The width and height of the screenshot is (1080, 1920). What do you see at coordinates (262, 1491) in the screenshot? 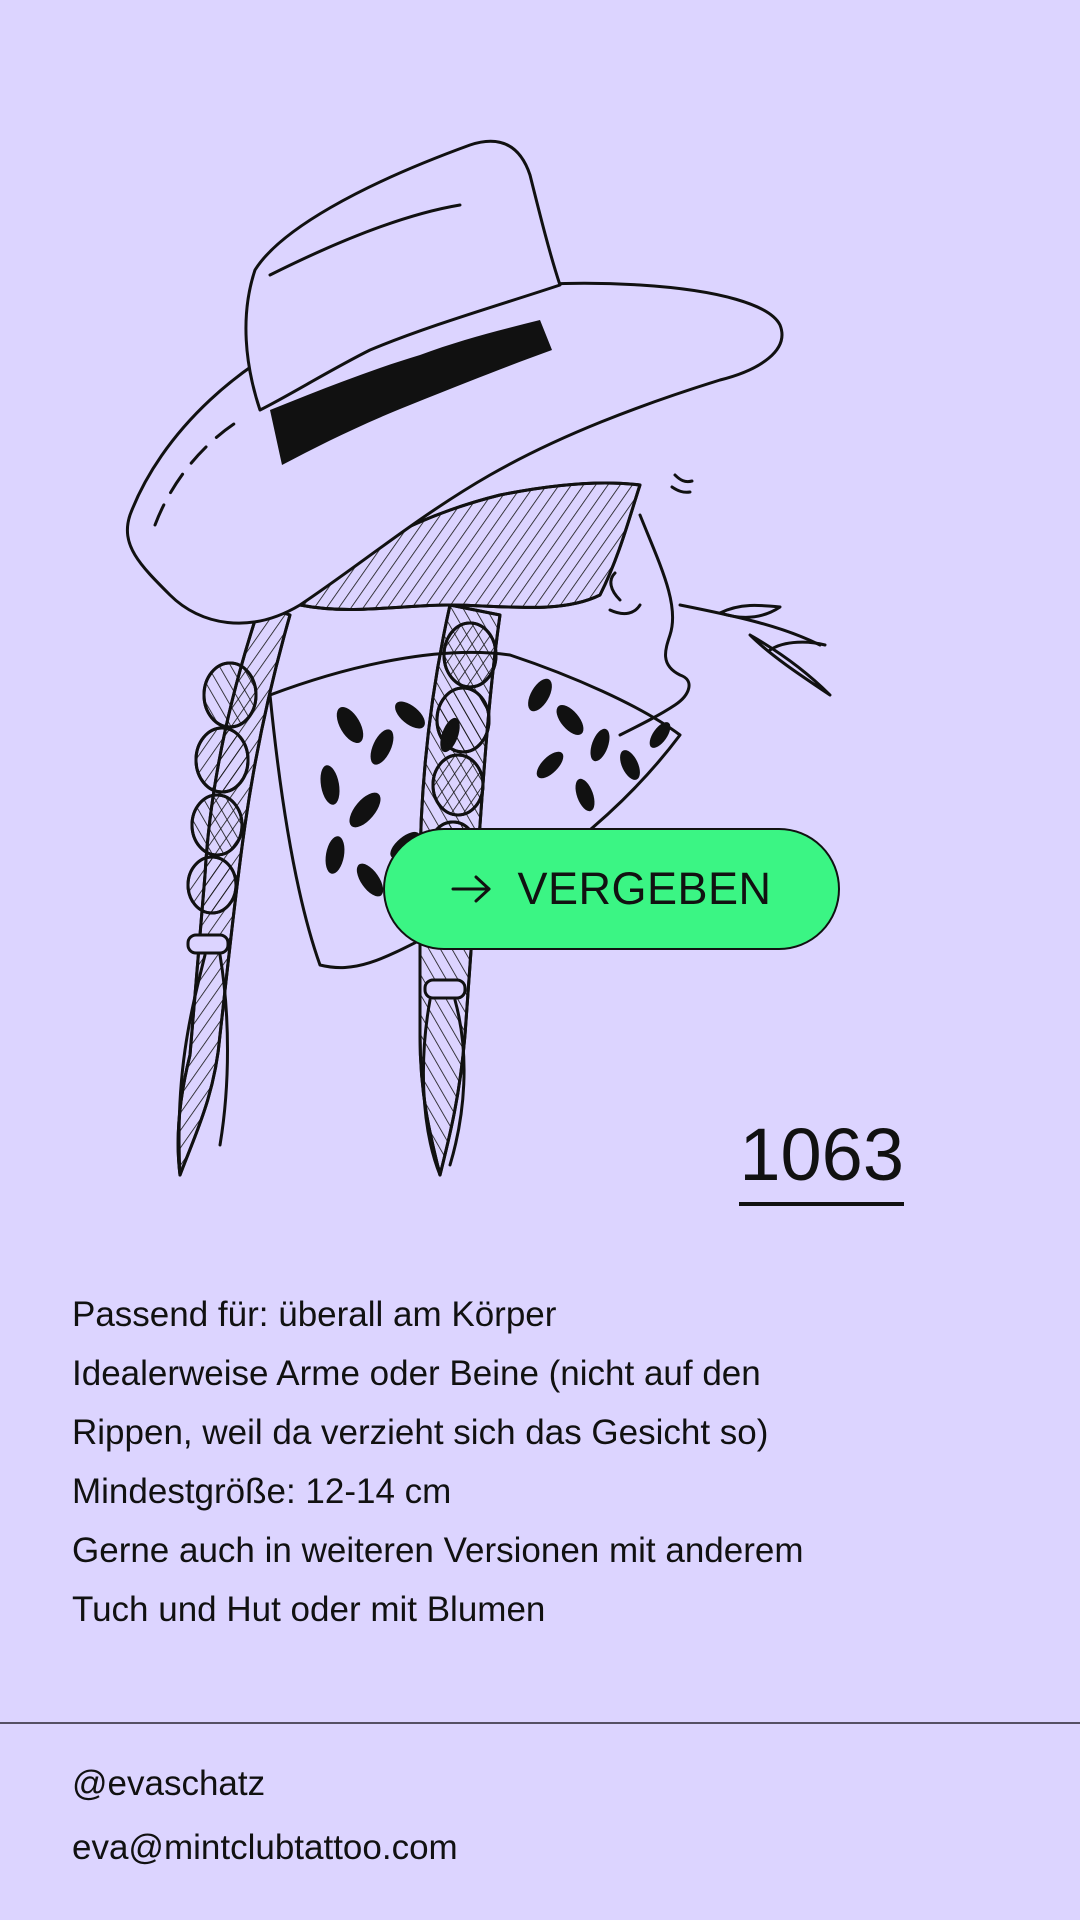
I see `description-line: Mindestgröße: 12-14 cm` at bounding box center [262, 1491].